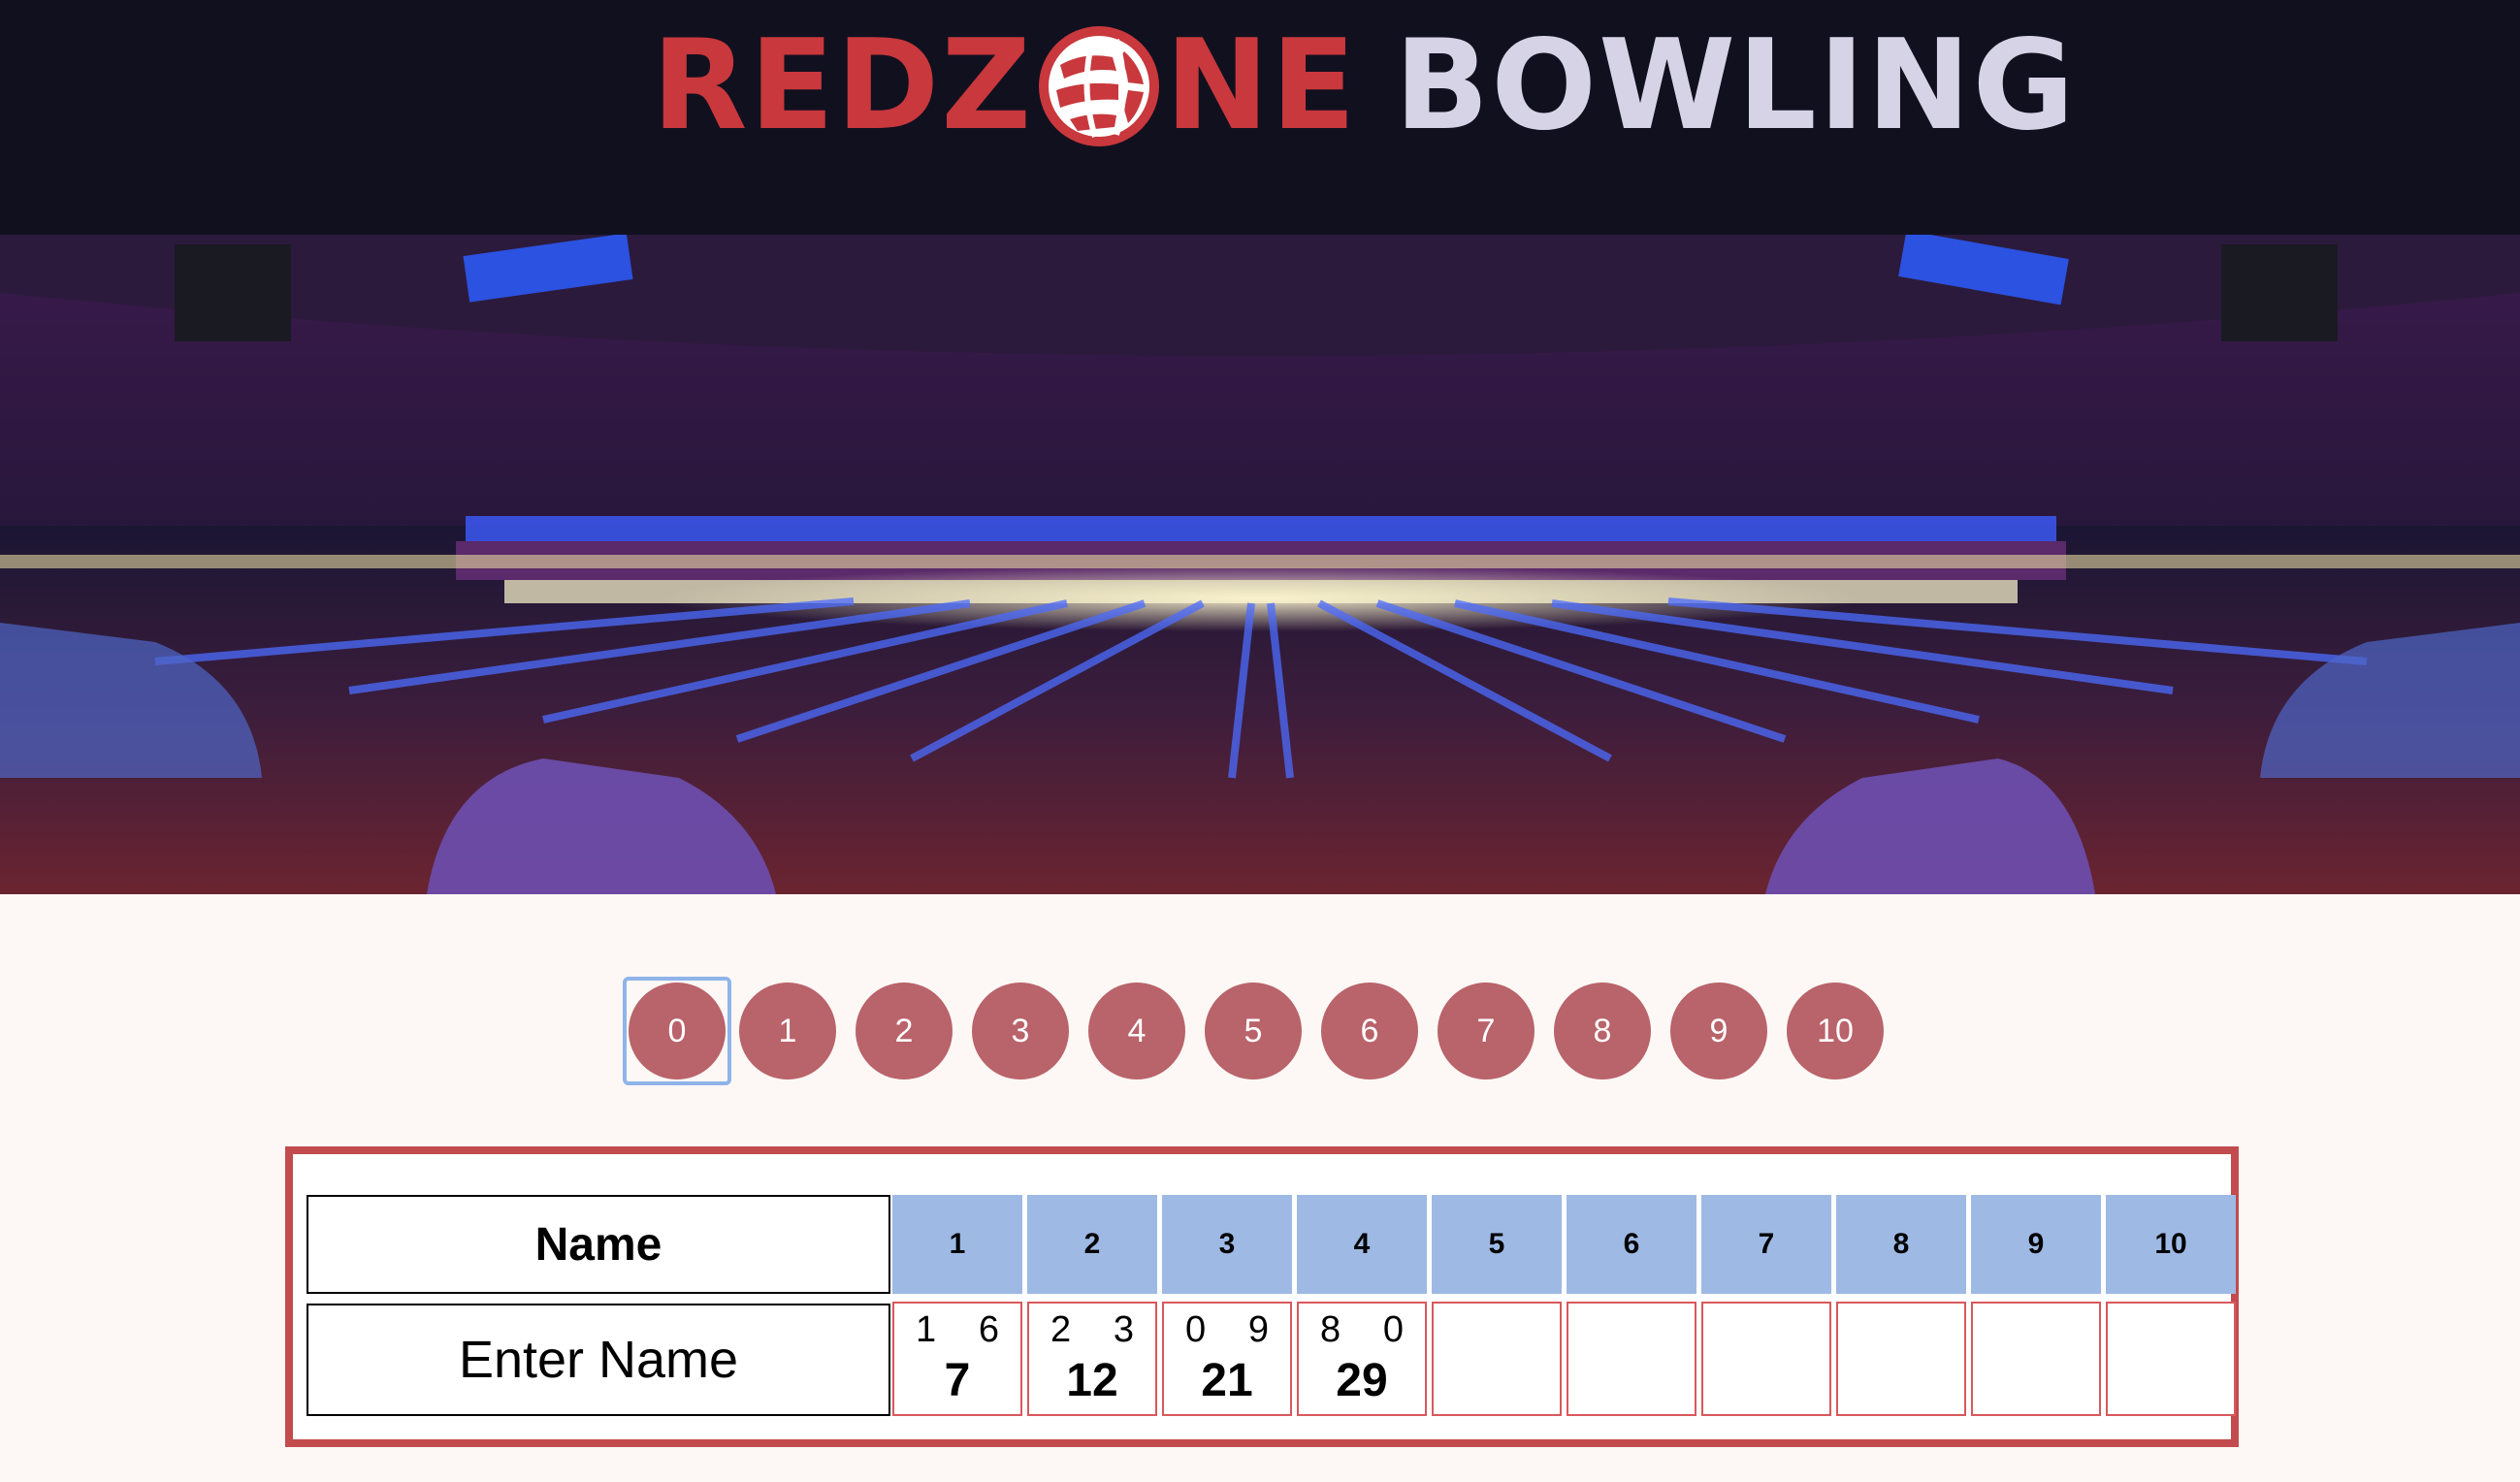 The image size is (2520, 1482). I want to click on pin-button-wrapper: 8, so click(1602, 1031).